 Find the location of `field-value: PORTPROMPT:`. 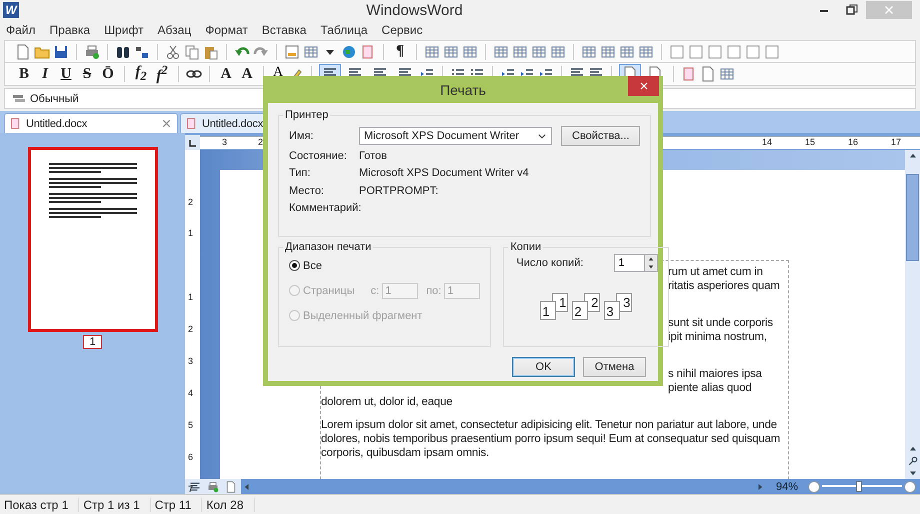

field-value: PORTPROMPT: is located at coordinates (398, 190).